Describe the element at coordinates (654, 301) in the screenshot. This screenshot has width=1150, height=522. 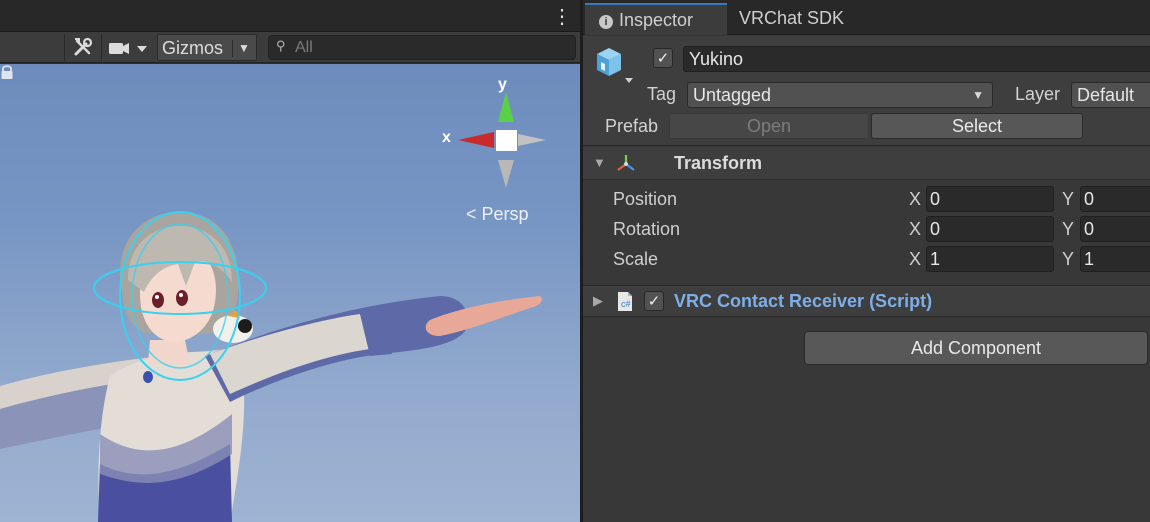
I see `component-enabled-checkbox: ✓` at that location.